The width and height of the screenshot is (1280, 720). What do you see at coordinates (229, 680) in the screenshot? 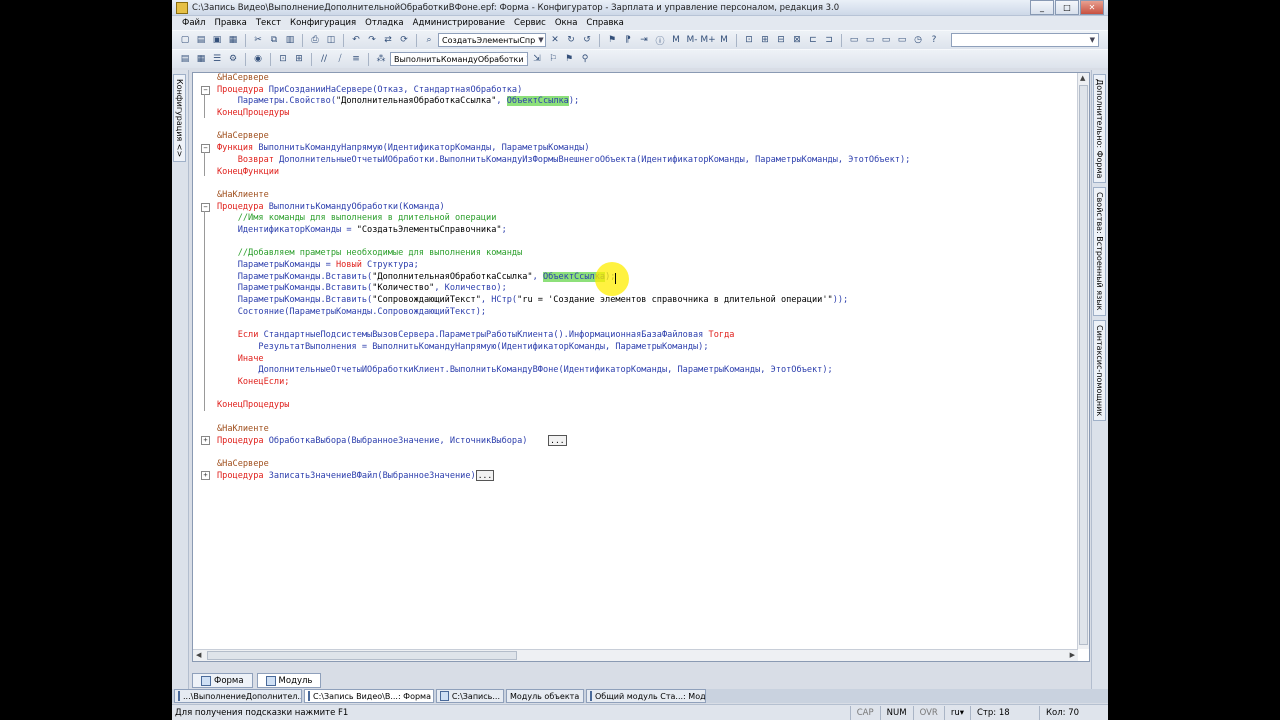
I see `tab-form-label: Форма` at bounding box center [229, 680].